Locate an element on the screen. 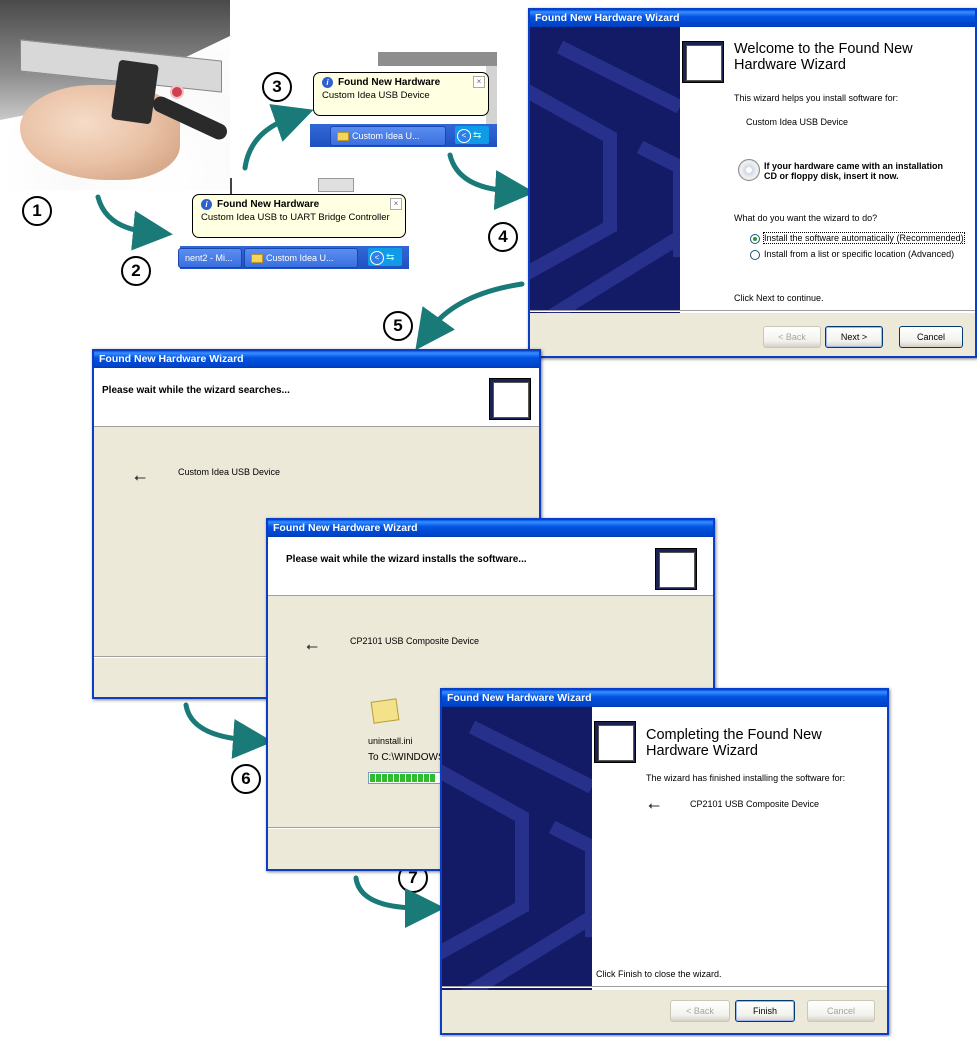 This screenshot has width=977, height=1037. wizard-heading: Welcome to the Found New Hardware Wizard is located at coordinates (823, 57).